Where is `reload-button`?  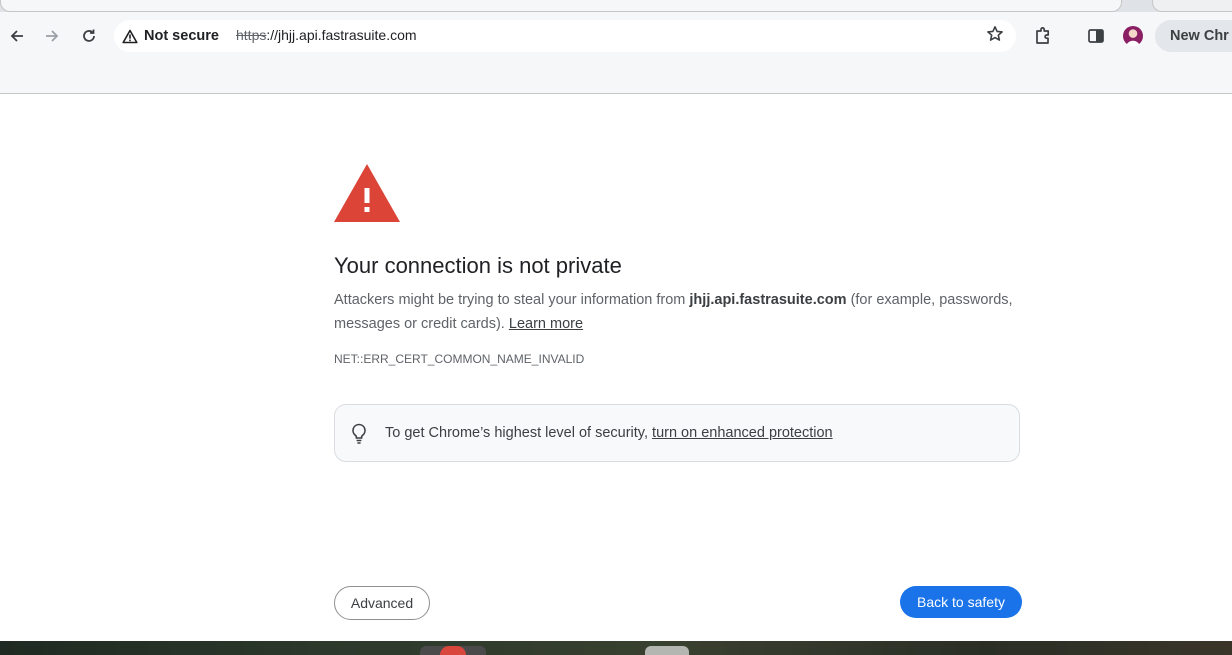 reload-button is located at coordinates (89, 36).